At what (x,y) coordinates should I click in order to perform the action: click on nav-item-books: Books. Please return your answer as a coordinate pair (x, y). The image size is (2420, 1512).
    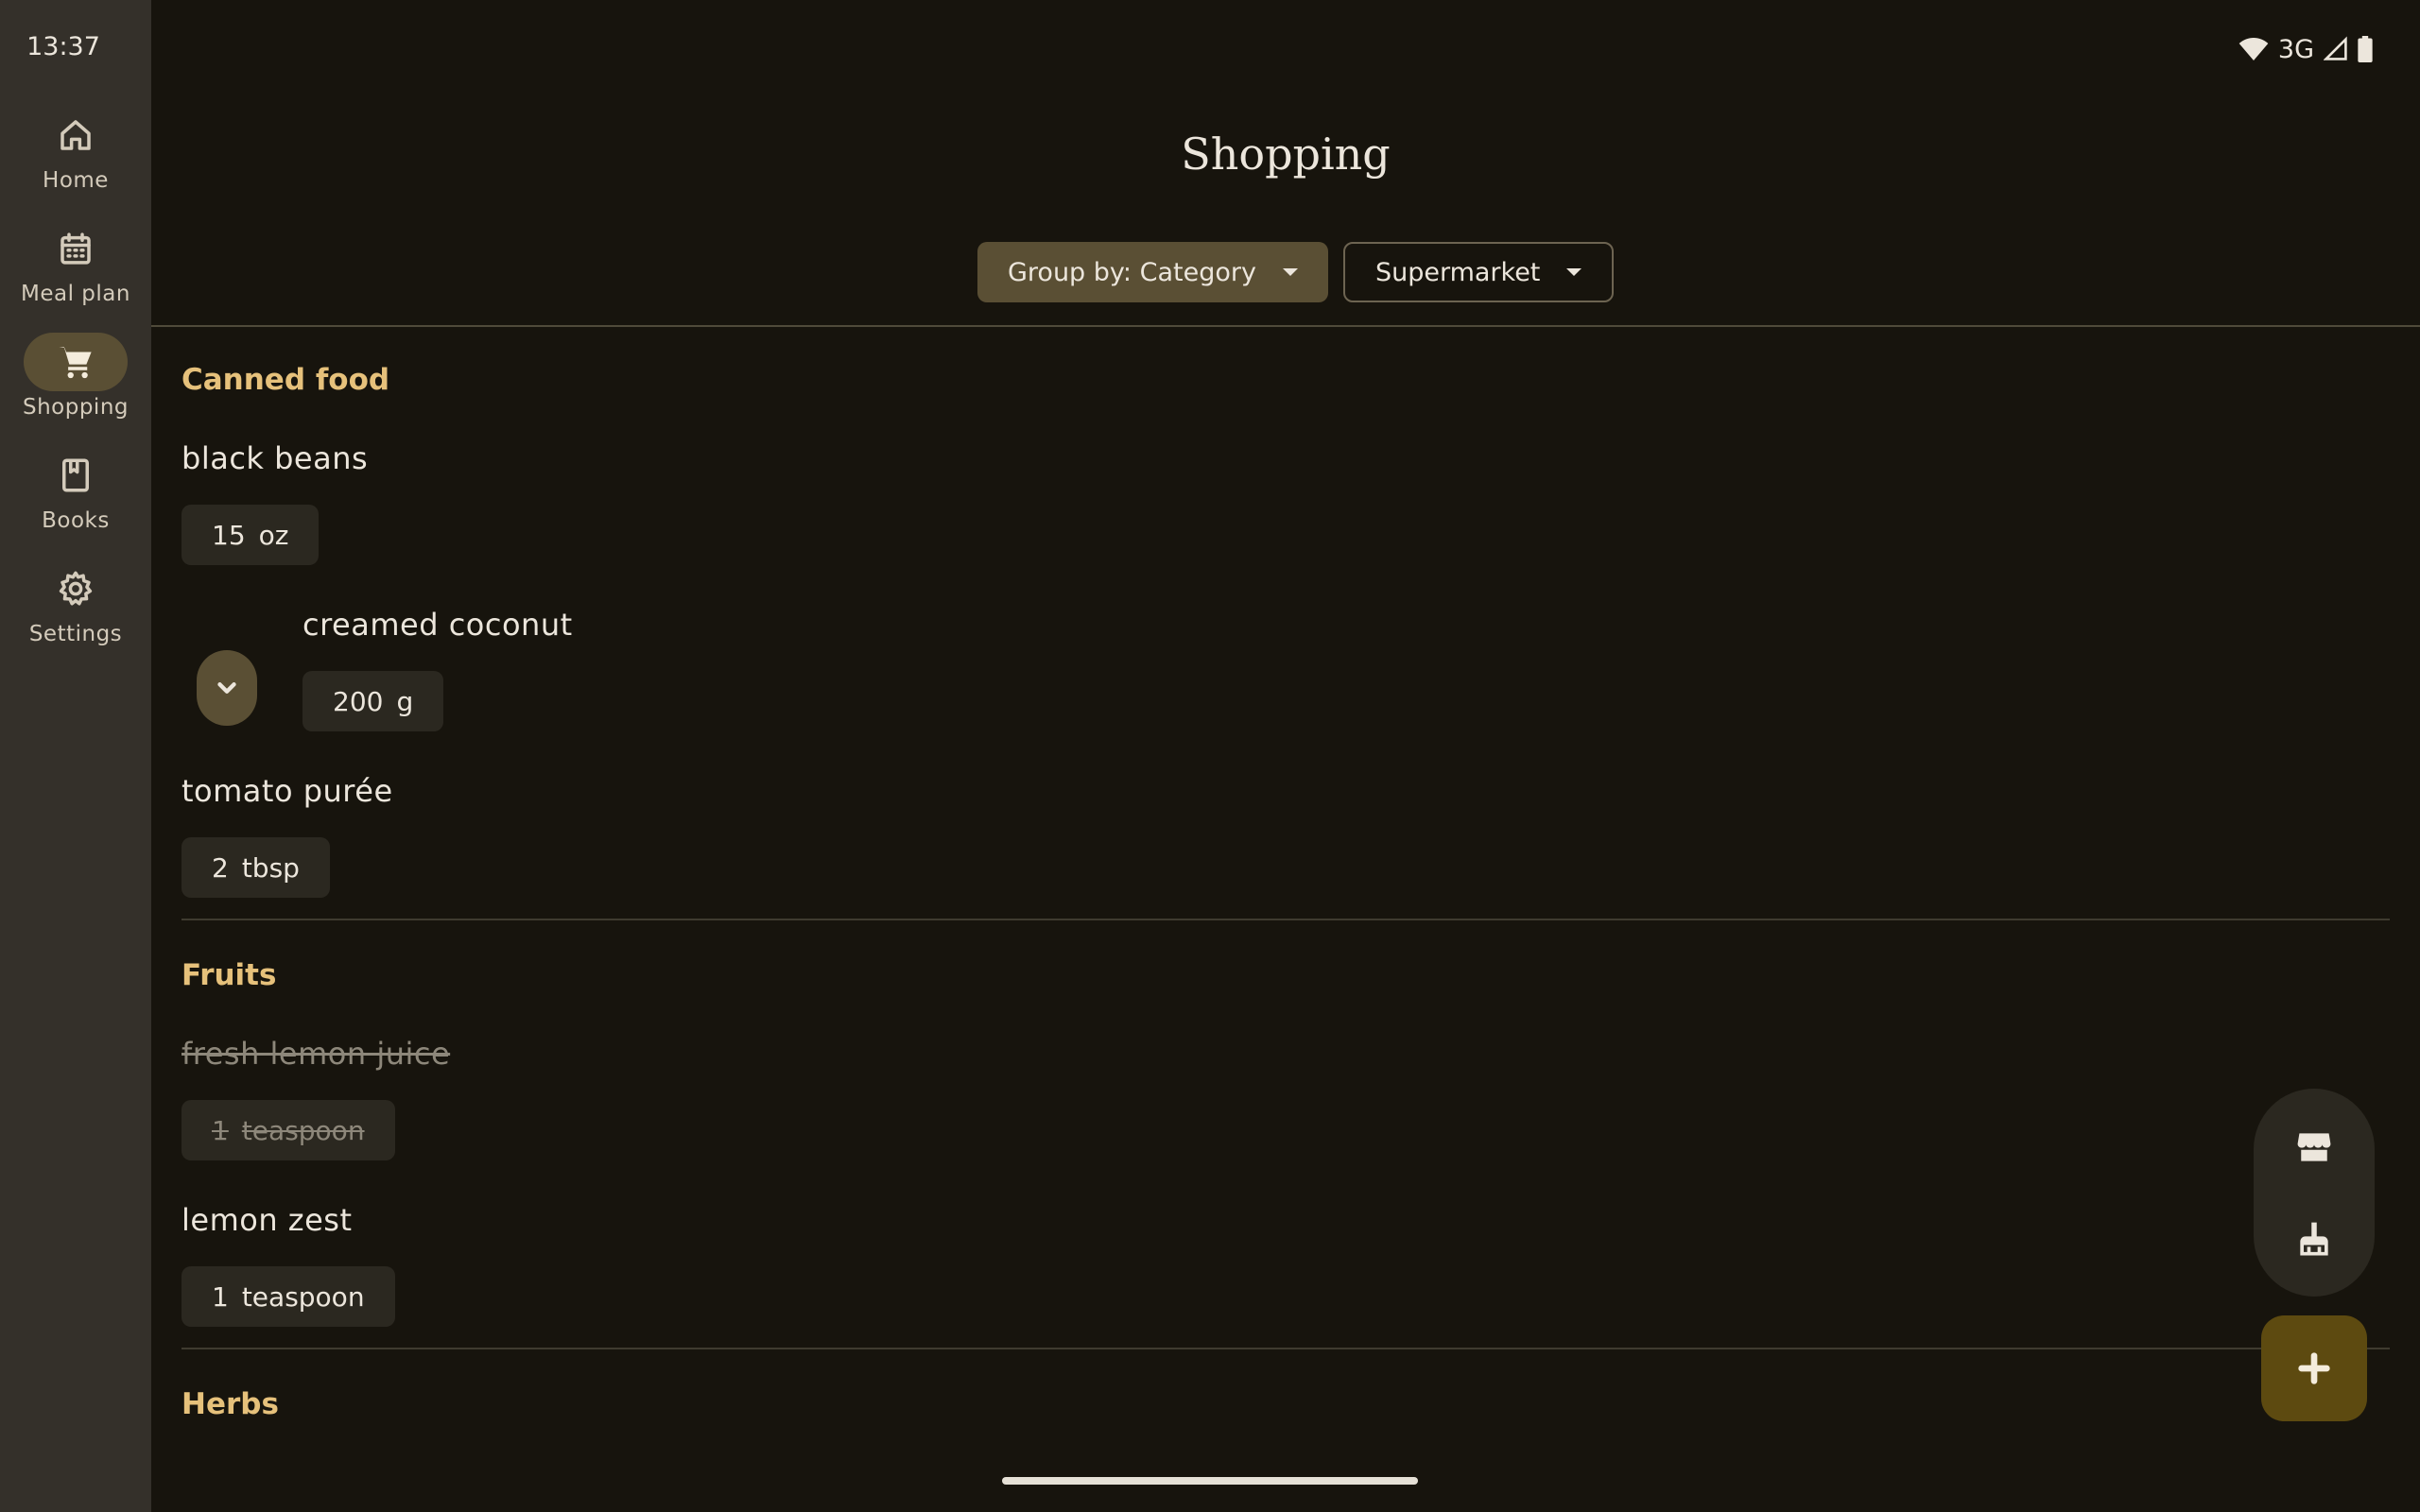
    Looking at the image, I should click on (75, 498).